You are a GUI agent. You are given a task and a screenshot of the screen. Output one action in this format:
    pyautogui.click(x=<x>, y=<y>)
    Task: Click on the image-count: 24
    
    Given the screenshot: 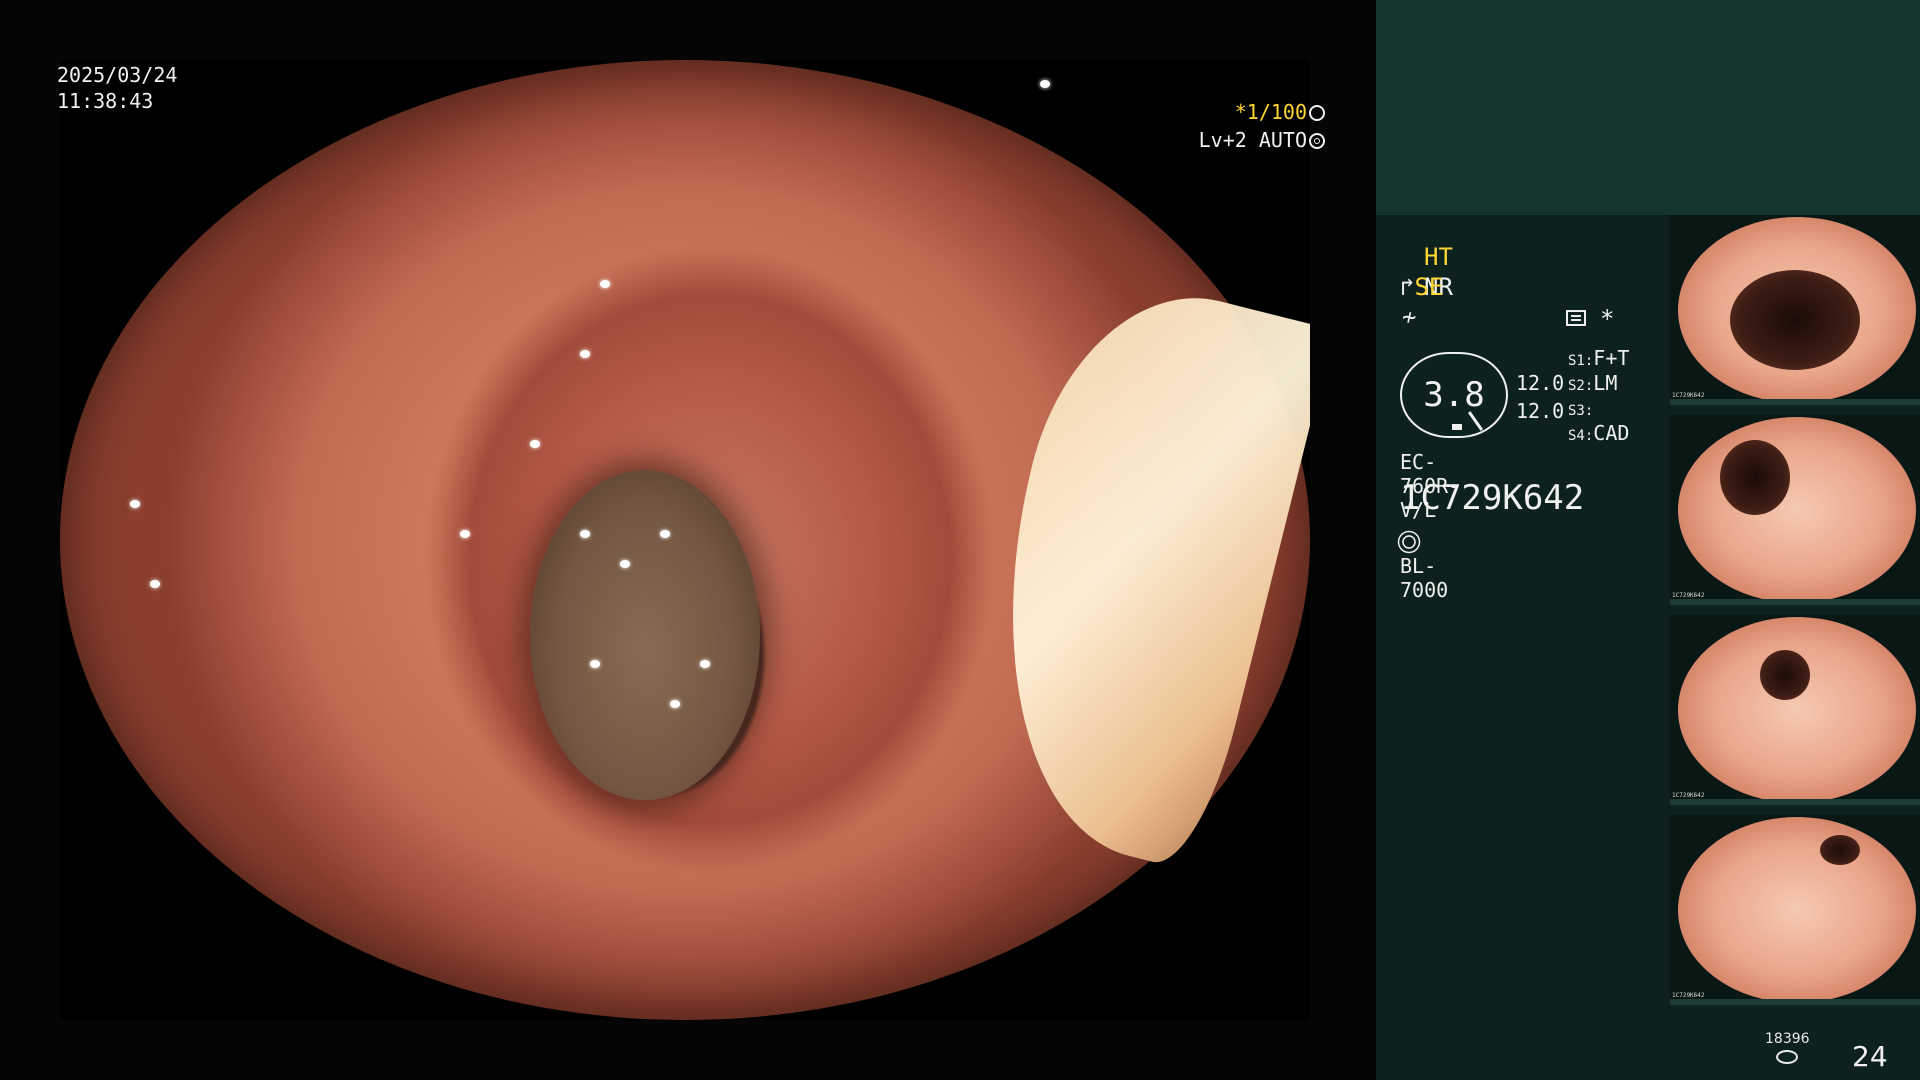 What is the action you would take?
    pyautogui.click(x=1870, y=1056)
    